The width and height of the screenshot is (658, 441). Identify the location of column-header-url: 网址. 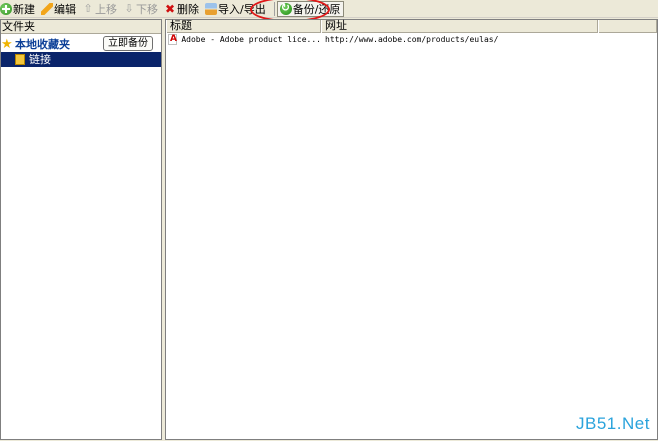
(459, 26).